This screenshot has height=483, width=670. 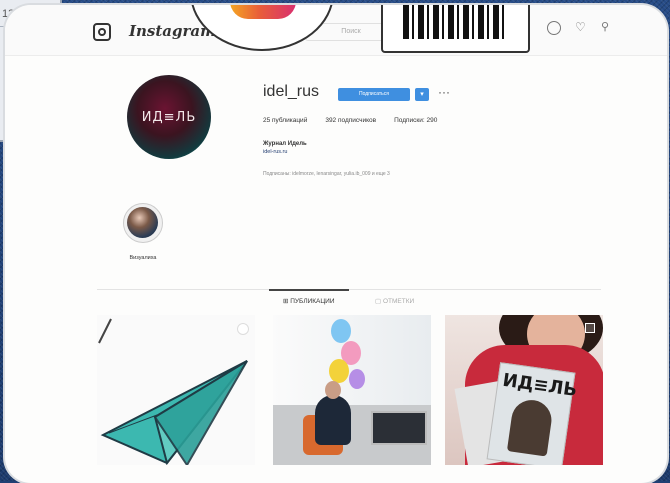 I want to click on instagram-camera-icon, so click(x=102, y=32).